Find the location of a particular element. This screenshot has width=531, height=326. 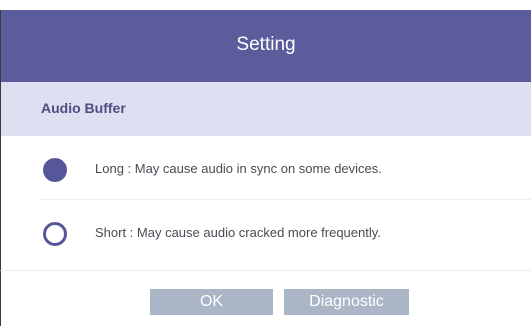

ok-button: OK is located at coordinates (211, 302).